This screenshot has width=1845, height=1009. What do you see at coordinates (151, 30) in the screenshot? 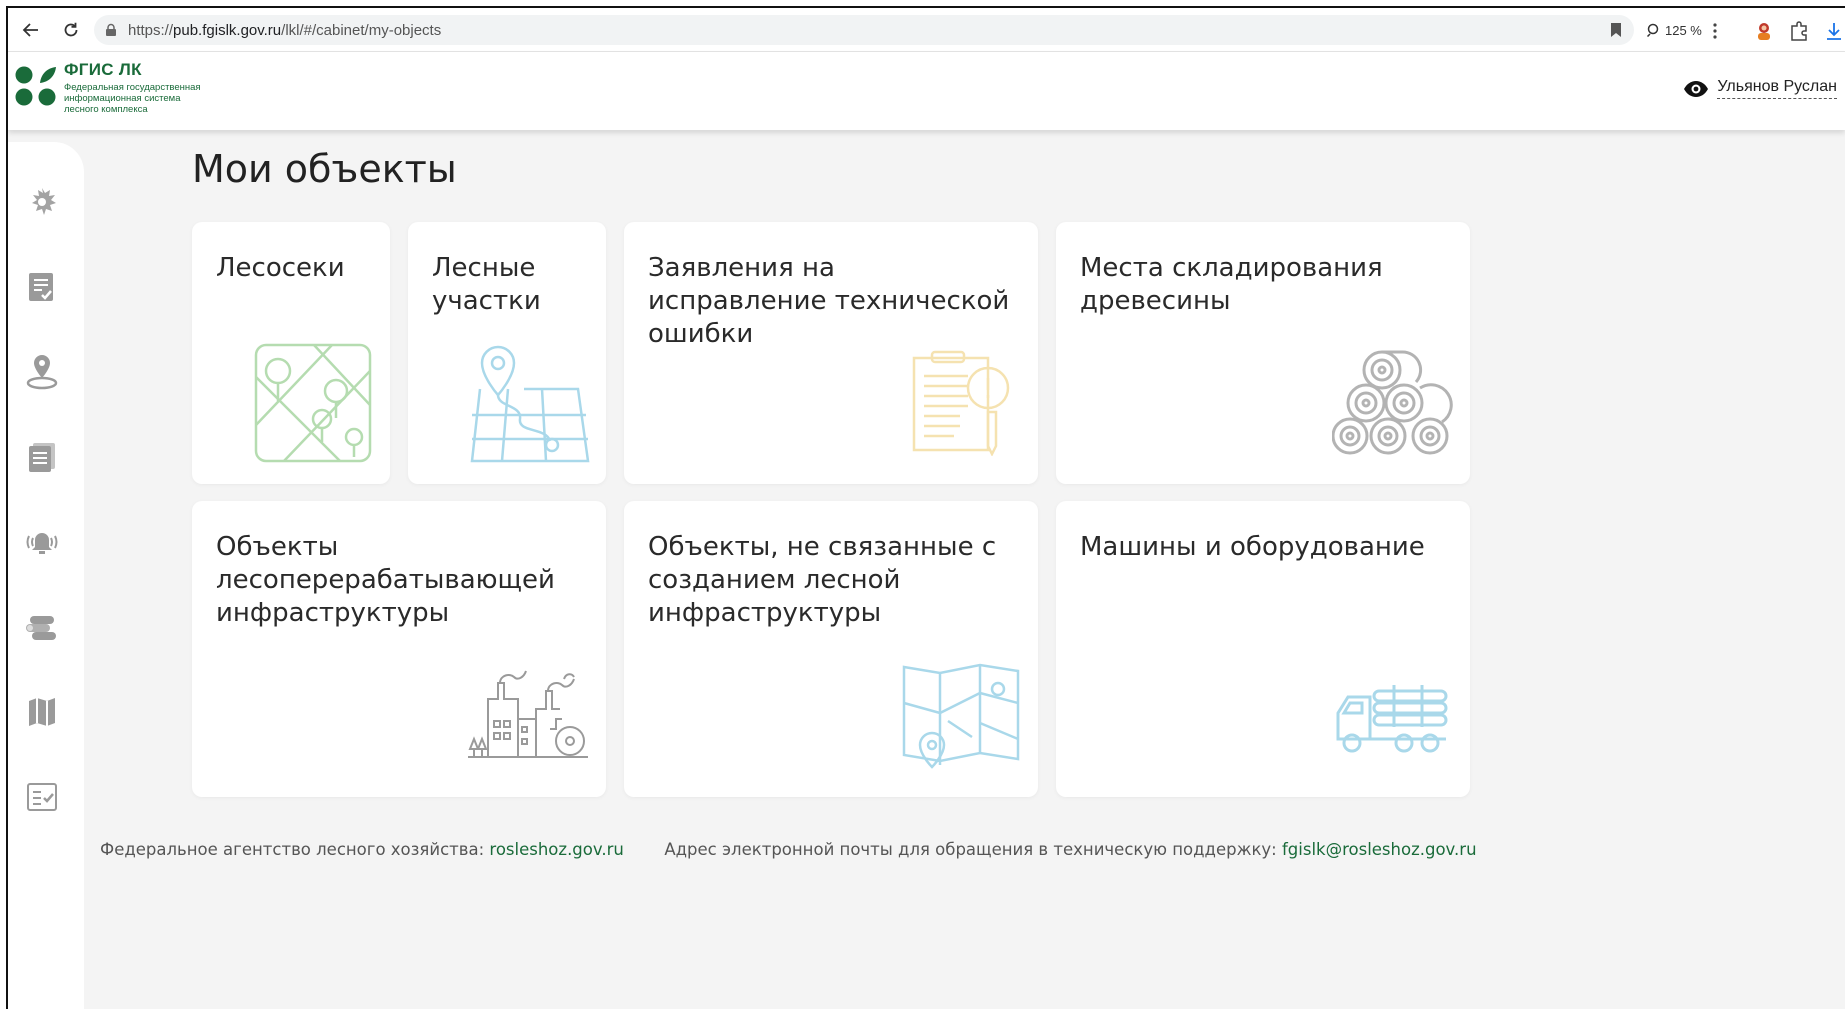
I see `url-prefix: https://` at bounding box center [151, 30].